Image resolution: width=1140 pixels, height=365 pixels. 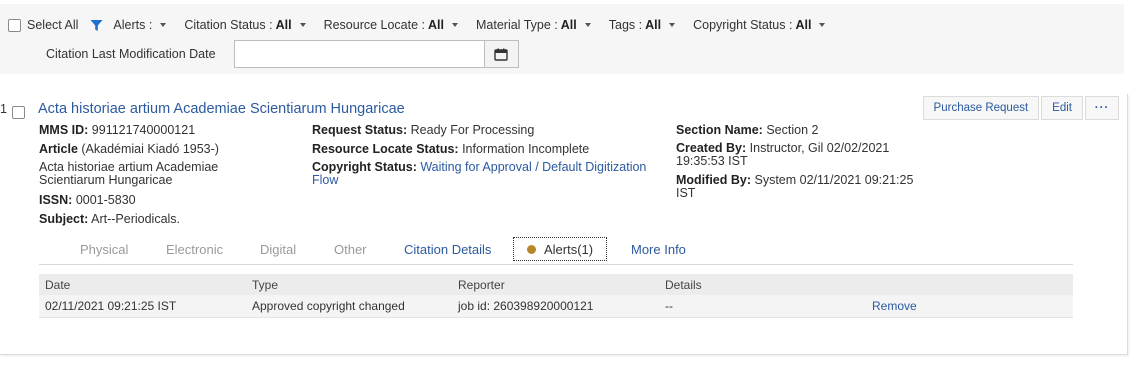 I want to click on calendar-icon, so click(x=501, y=54).